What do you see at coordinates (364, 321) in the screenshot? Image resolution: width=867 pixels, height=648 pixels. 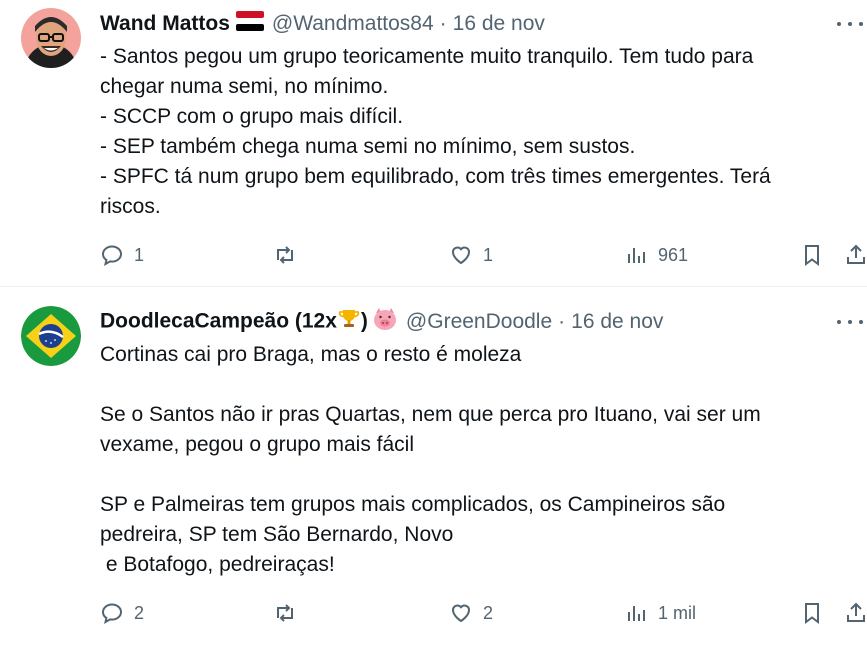 I see `author-name-suffix: )` at bounding box center [364, 321].